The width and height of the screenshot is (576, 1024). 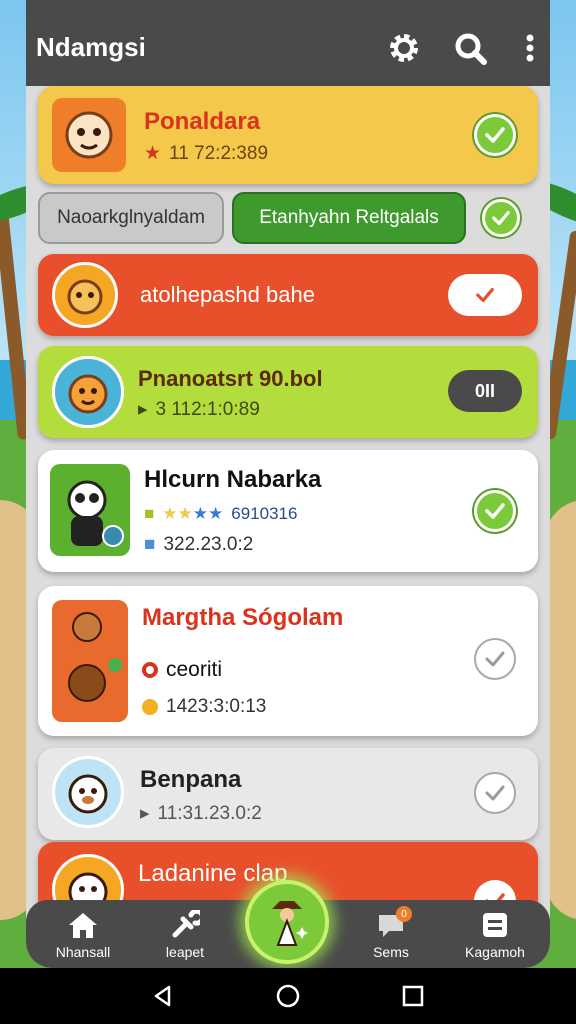 I want to click on nav-item-tools: leapet, so click(x=185, y=935).